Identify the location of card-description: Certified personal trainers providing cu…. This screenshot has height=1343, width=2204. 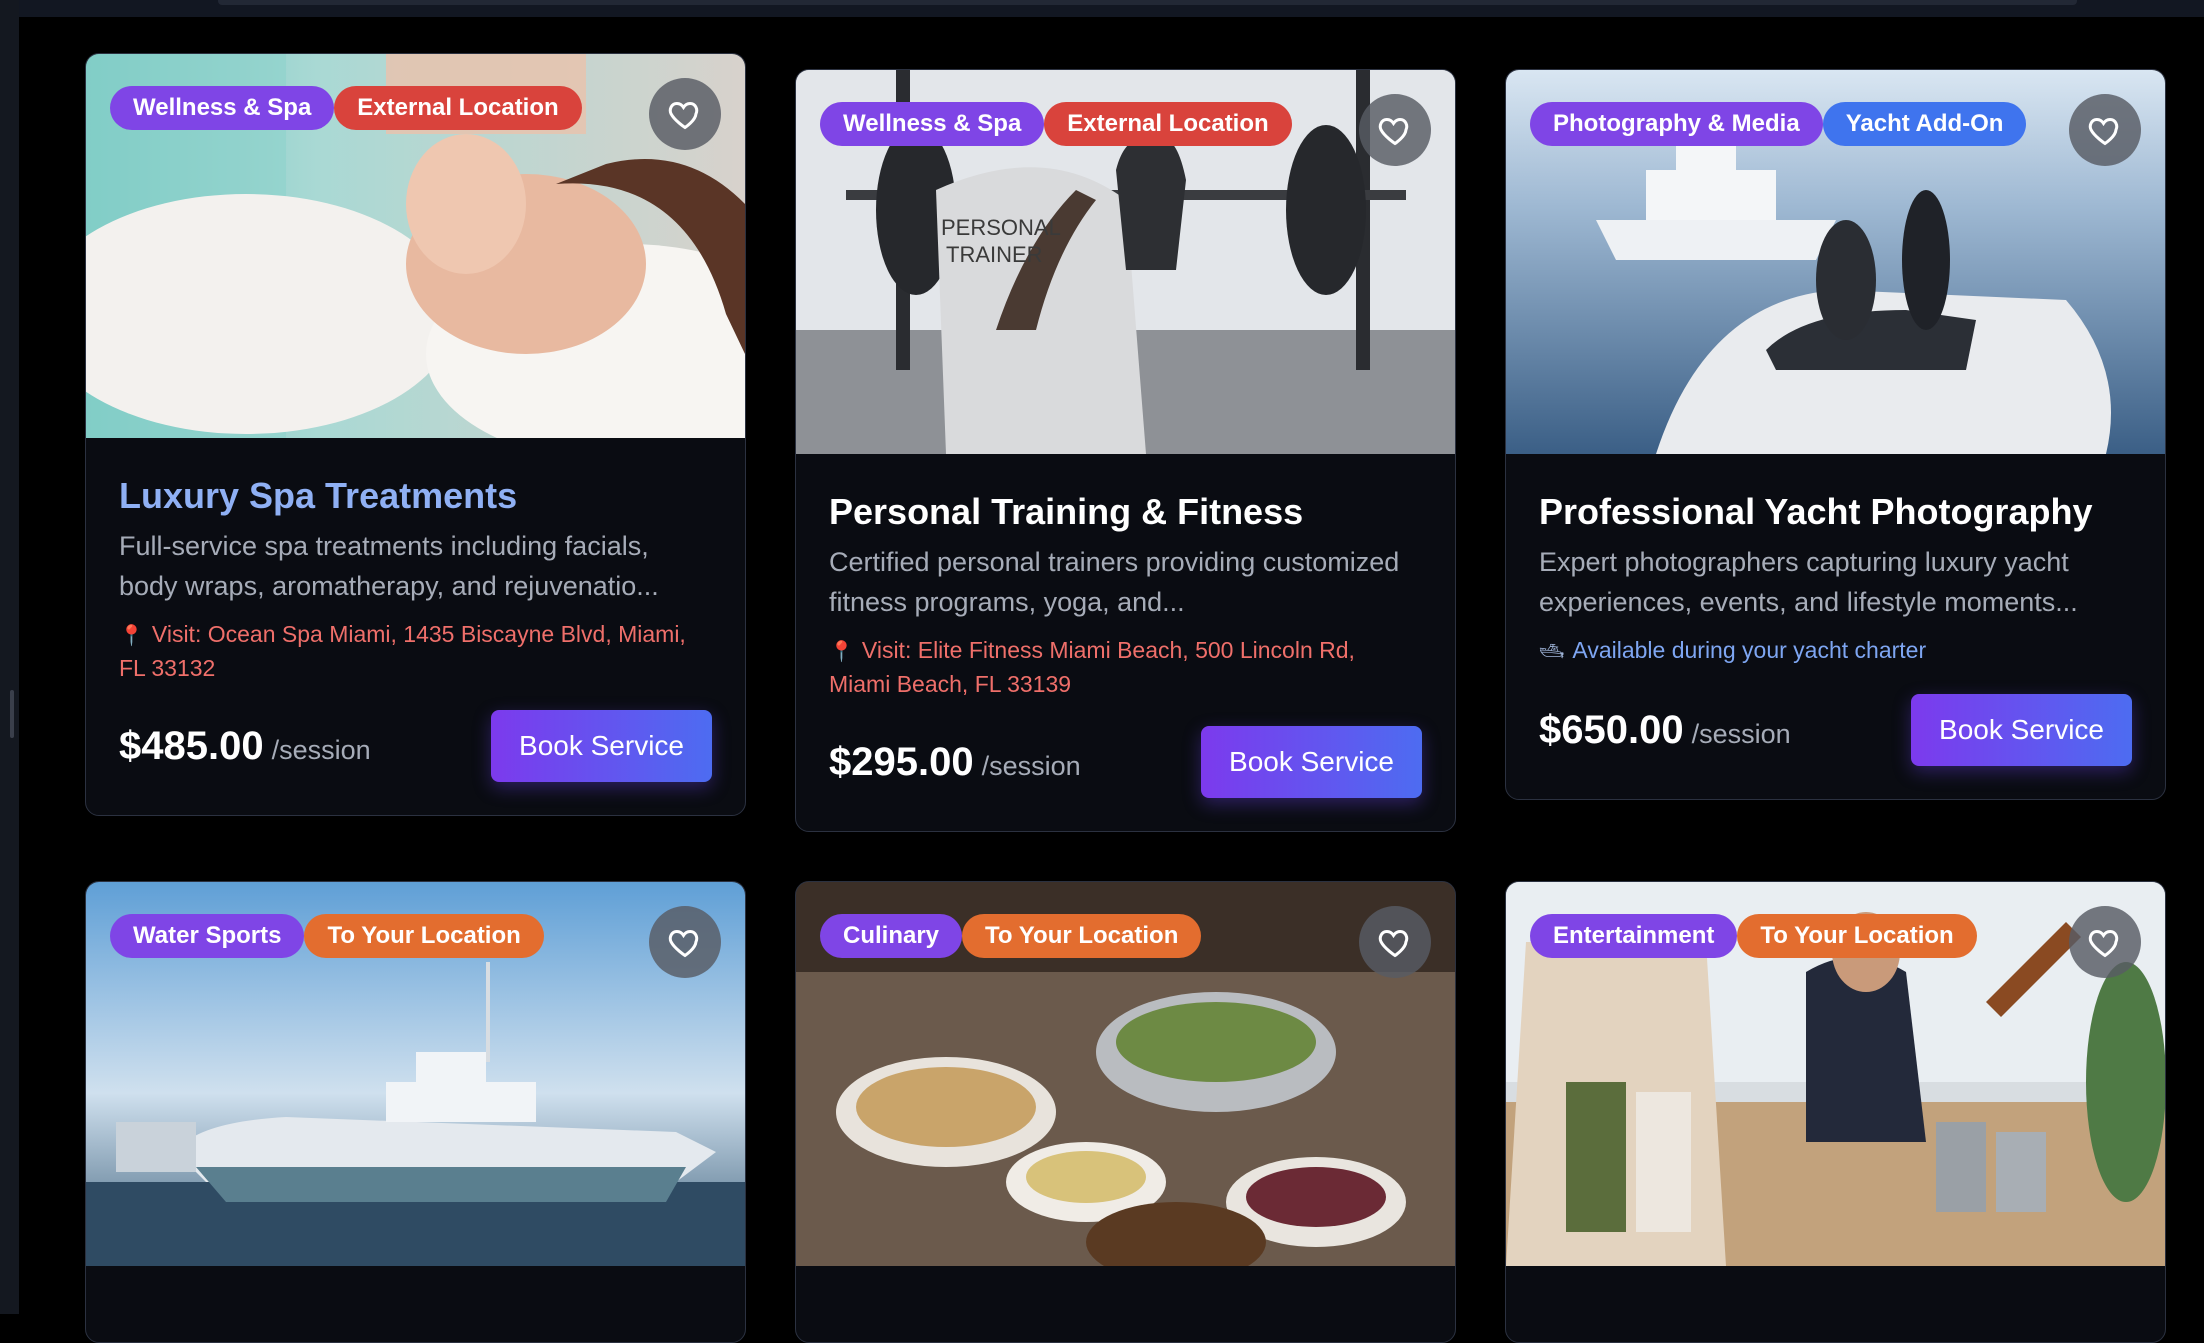
(1114, 582).